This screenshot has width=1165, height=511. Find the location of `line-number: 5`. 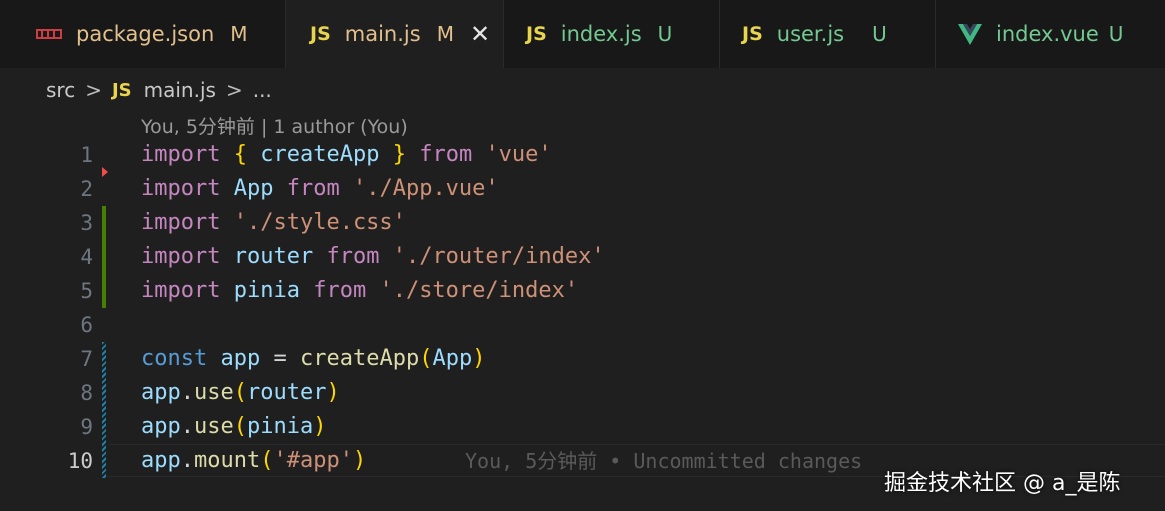

line-number: 5 is located at coordinates (86, 291).